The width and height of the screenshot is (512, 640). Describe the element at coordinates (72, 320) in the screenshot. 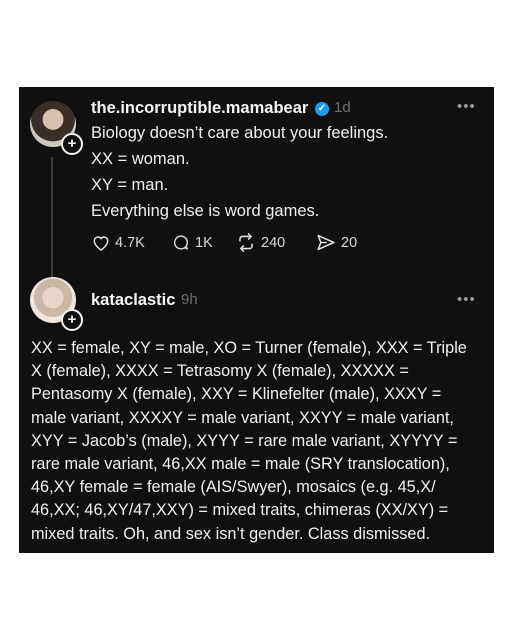

I see `follow-plus-icon: +` at that location.